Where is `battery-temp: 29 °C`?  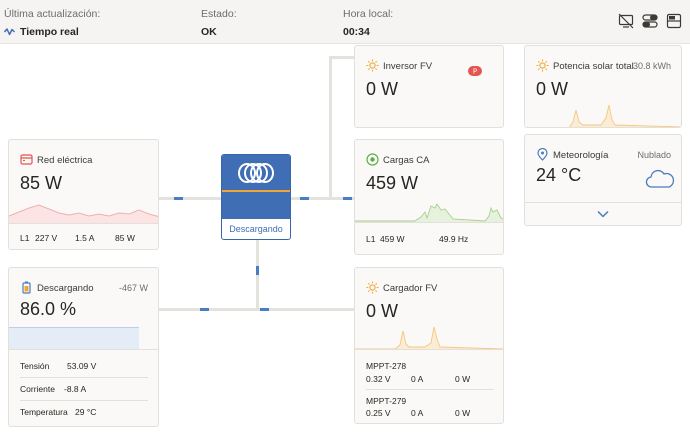 battery-temp: 29 °C is located at coordinates (86, 412).